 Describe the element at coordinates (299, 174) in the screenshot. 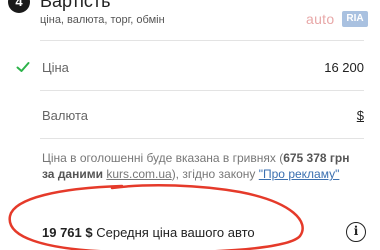

I see `advertising-law-link: "Про рекламу"` at that location.